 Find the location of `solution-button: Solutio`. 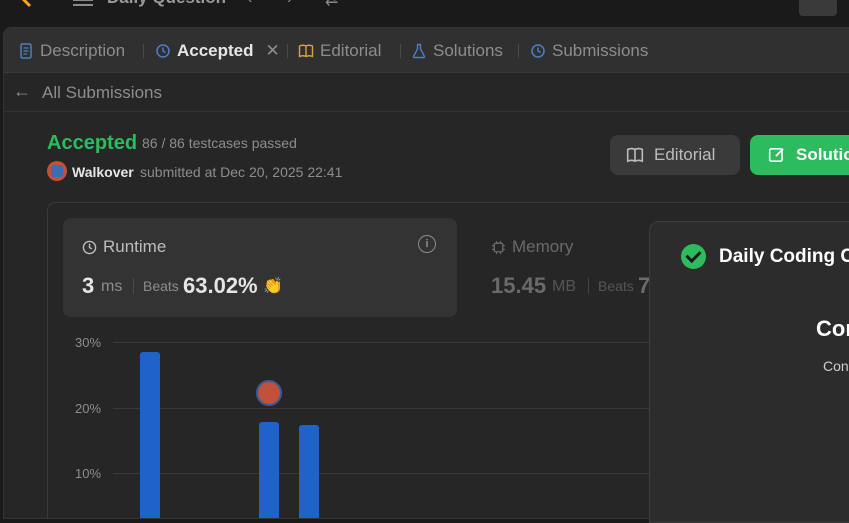

solution-button: Solutio is located at coordinates (799, 155).